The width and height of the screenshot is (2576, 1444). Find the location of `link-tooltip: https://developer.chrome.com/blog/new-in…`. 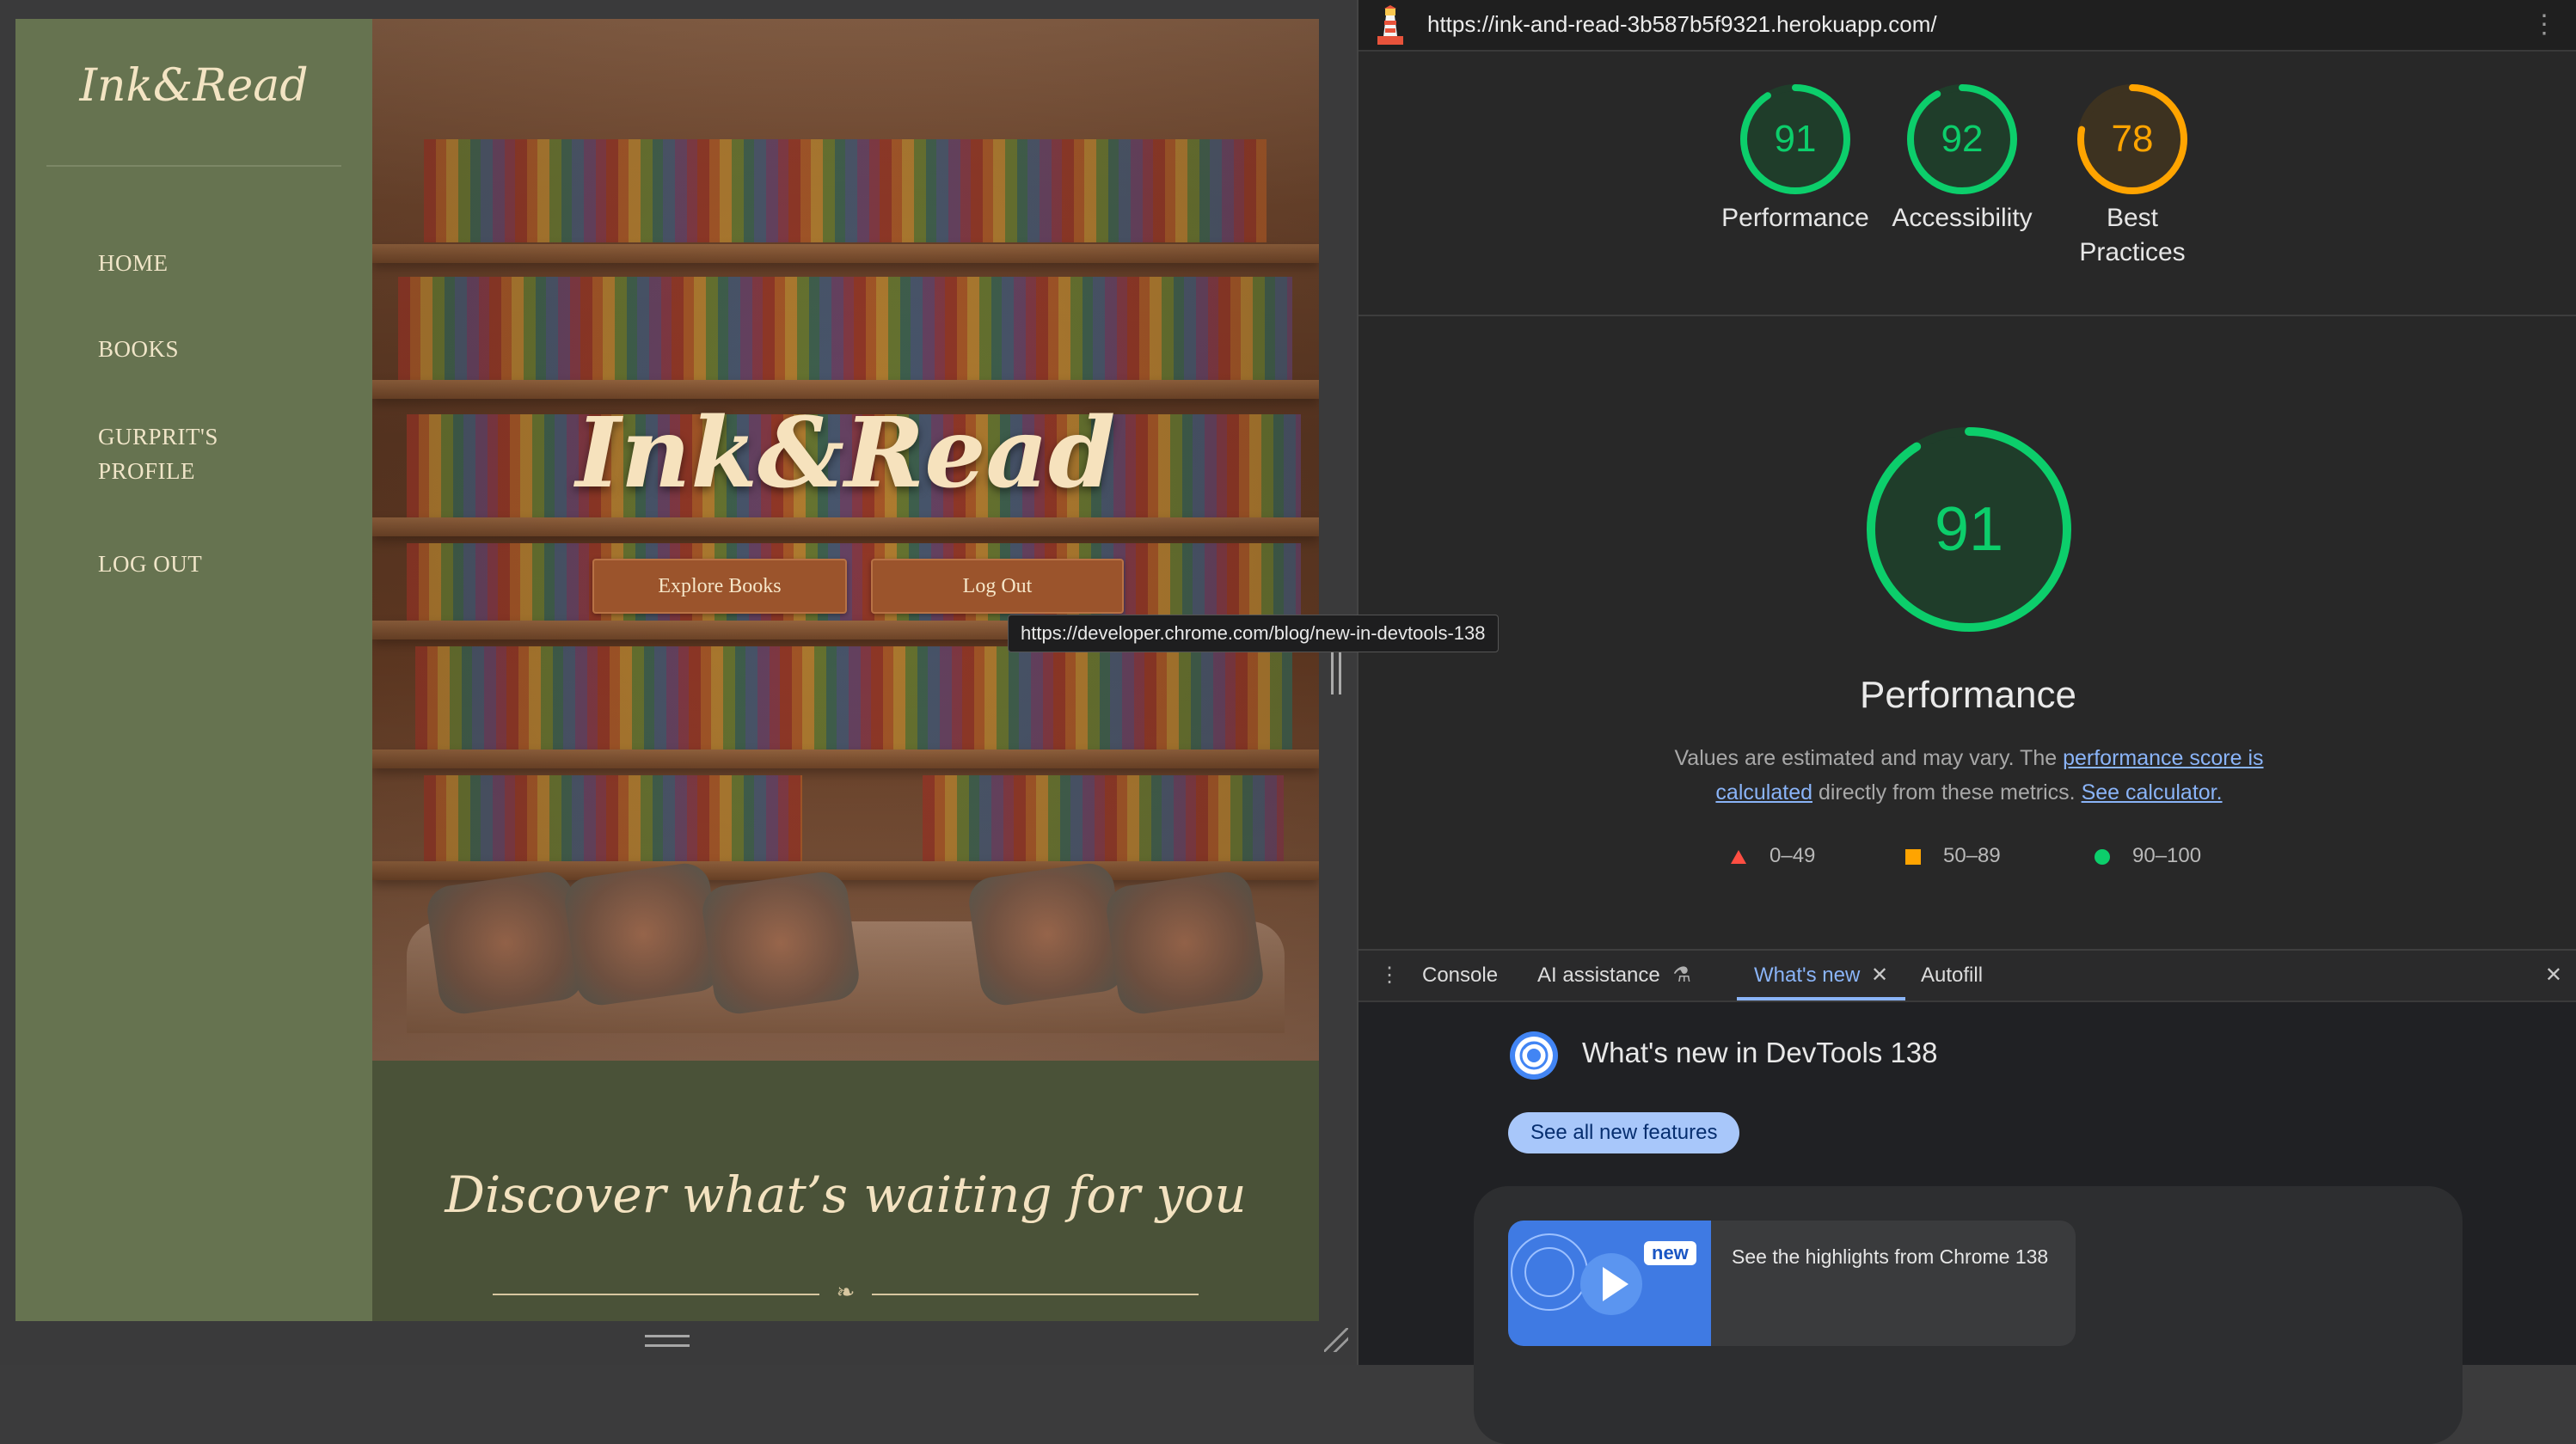

link-tooltip: https://developer.chrome.com/blog/new-in… is located at coordinates (1253, 633).